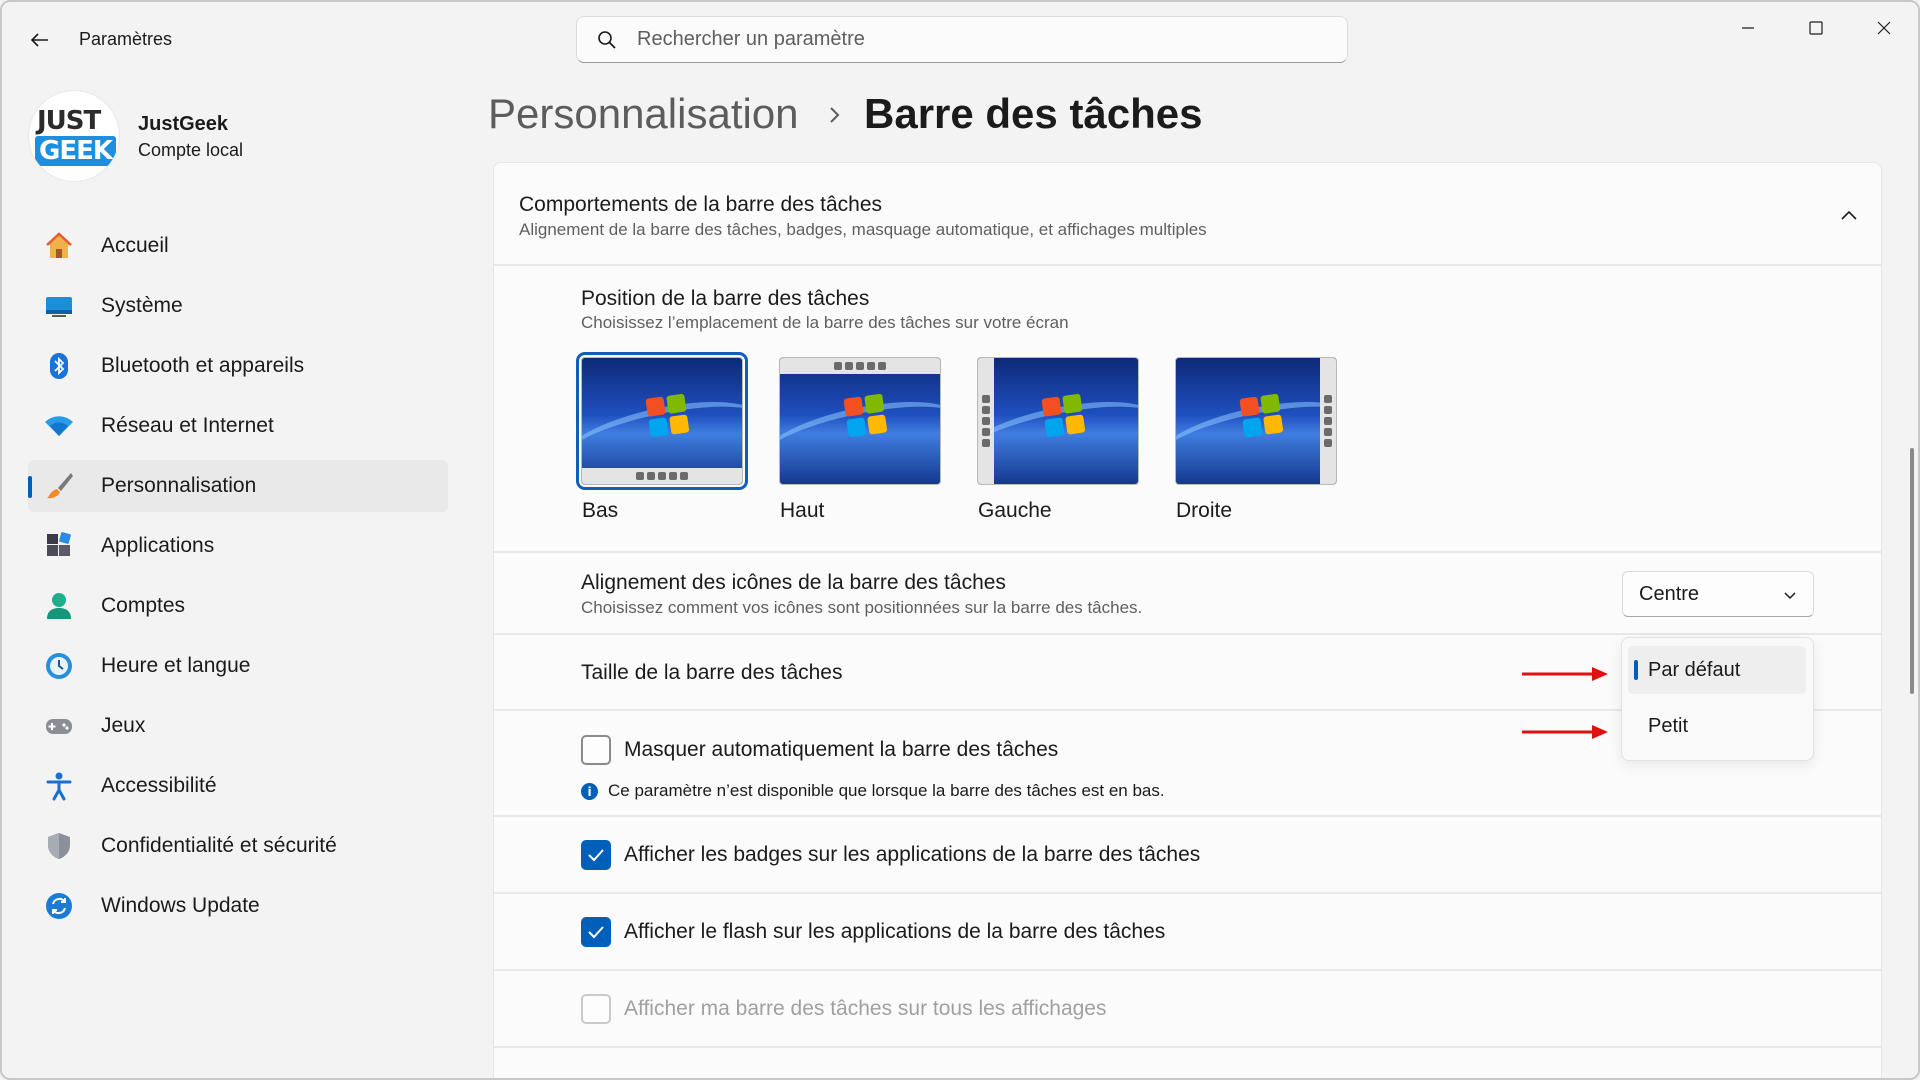  I want to click on position-label-left: Gauche, so click(1015, 510).